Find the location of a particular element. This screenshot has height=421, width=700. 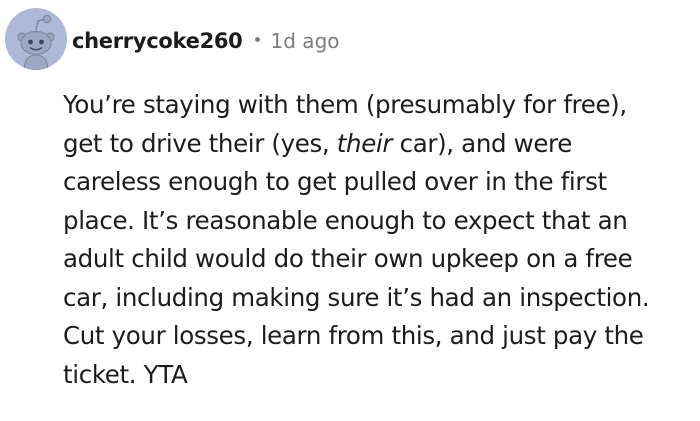

username-link: cherrycoke260 is located at coordinates (157, 41).